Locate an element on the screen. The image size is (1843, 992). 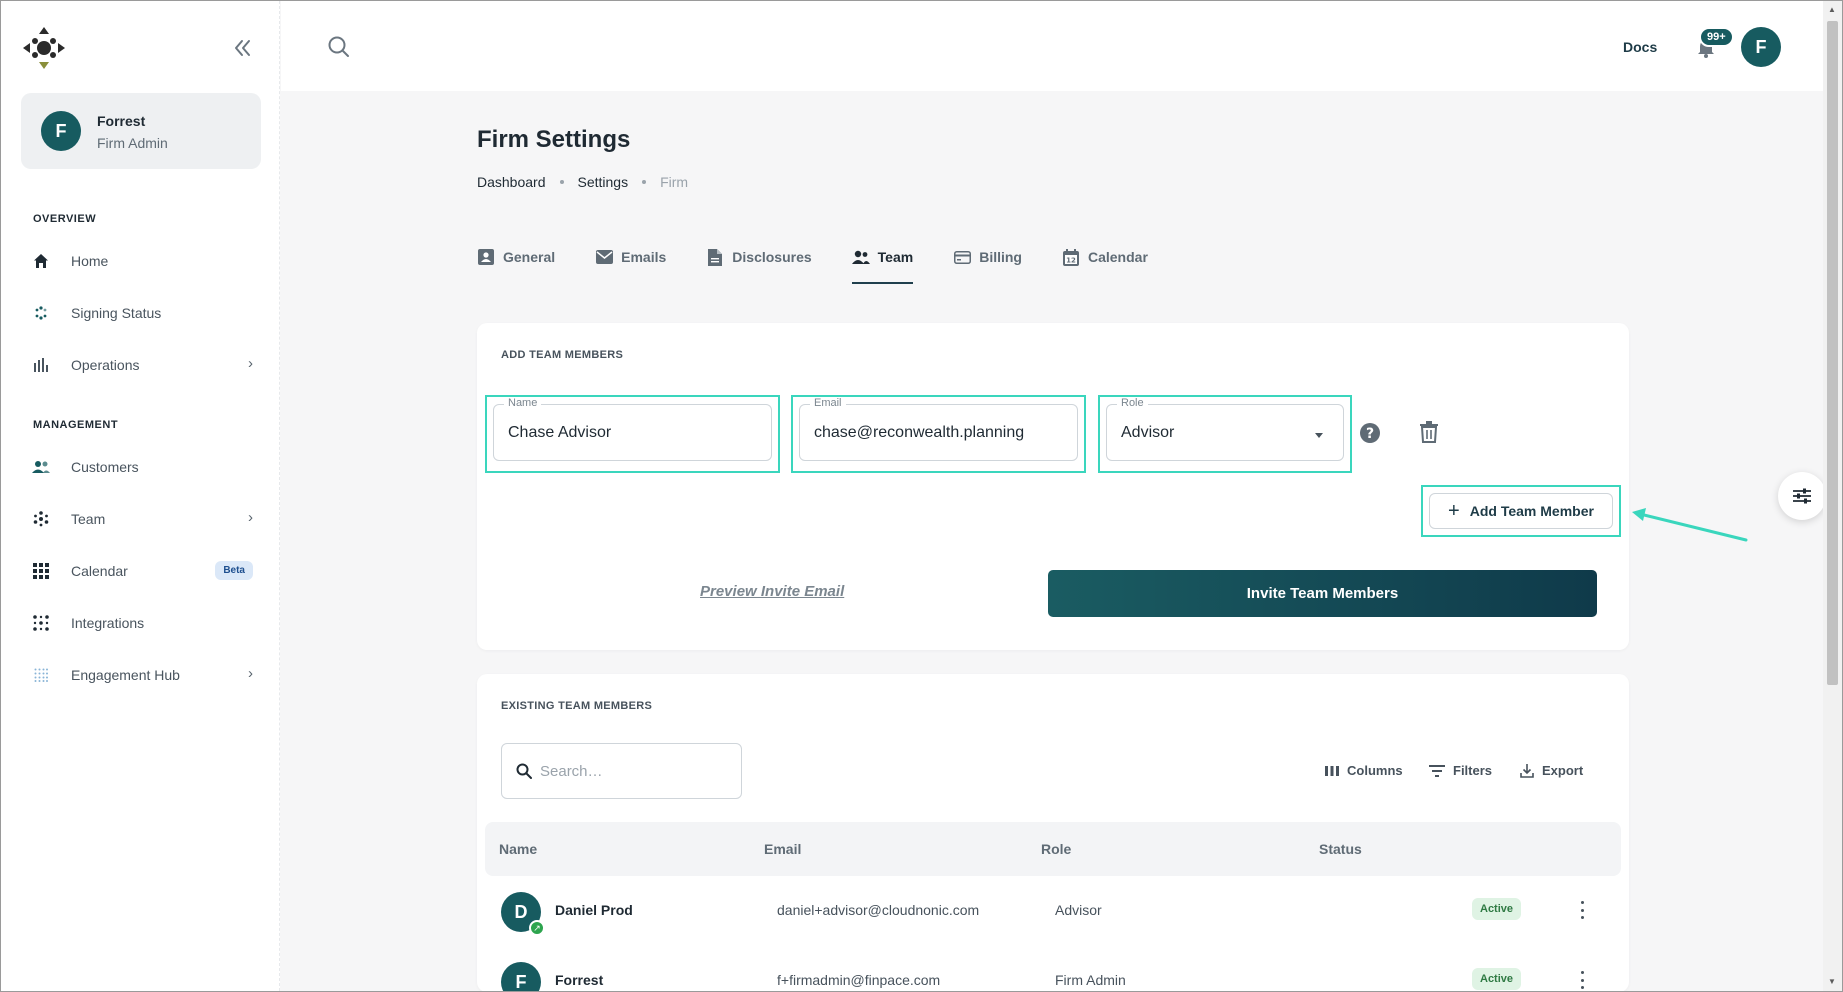
help-icon: ? is located at coordinates (1370, 433).